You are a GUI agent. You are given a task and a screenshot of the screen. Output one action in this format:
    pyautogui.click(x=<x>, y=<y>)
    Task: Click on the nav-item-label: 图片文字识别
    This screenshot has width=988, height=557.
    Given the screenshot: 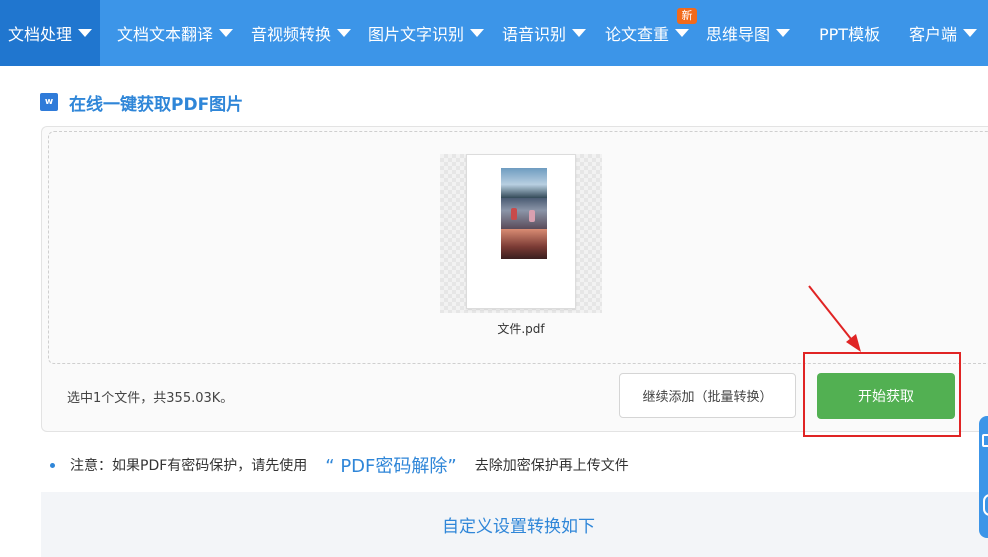 What is the action you would take?
    pyautogui.click(x=416, y=34)
    